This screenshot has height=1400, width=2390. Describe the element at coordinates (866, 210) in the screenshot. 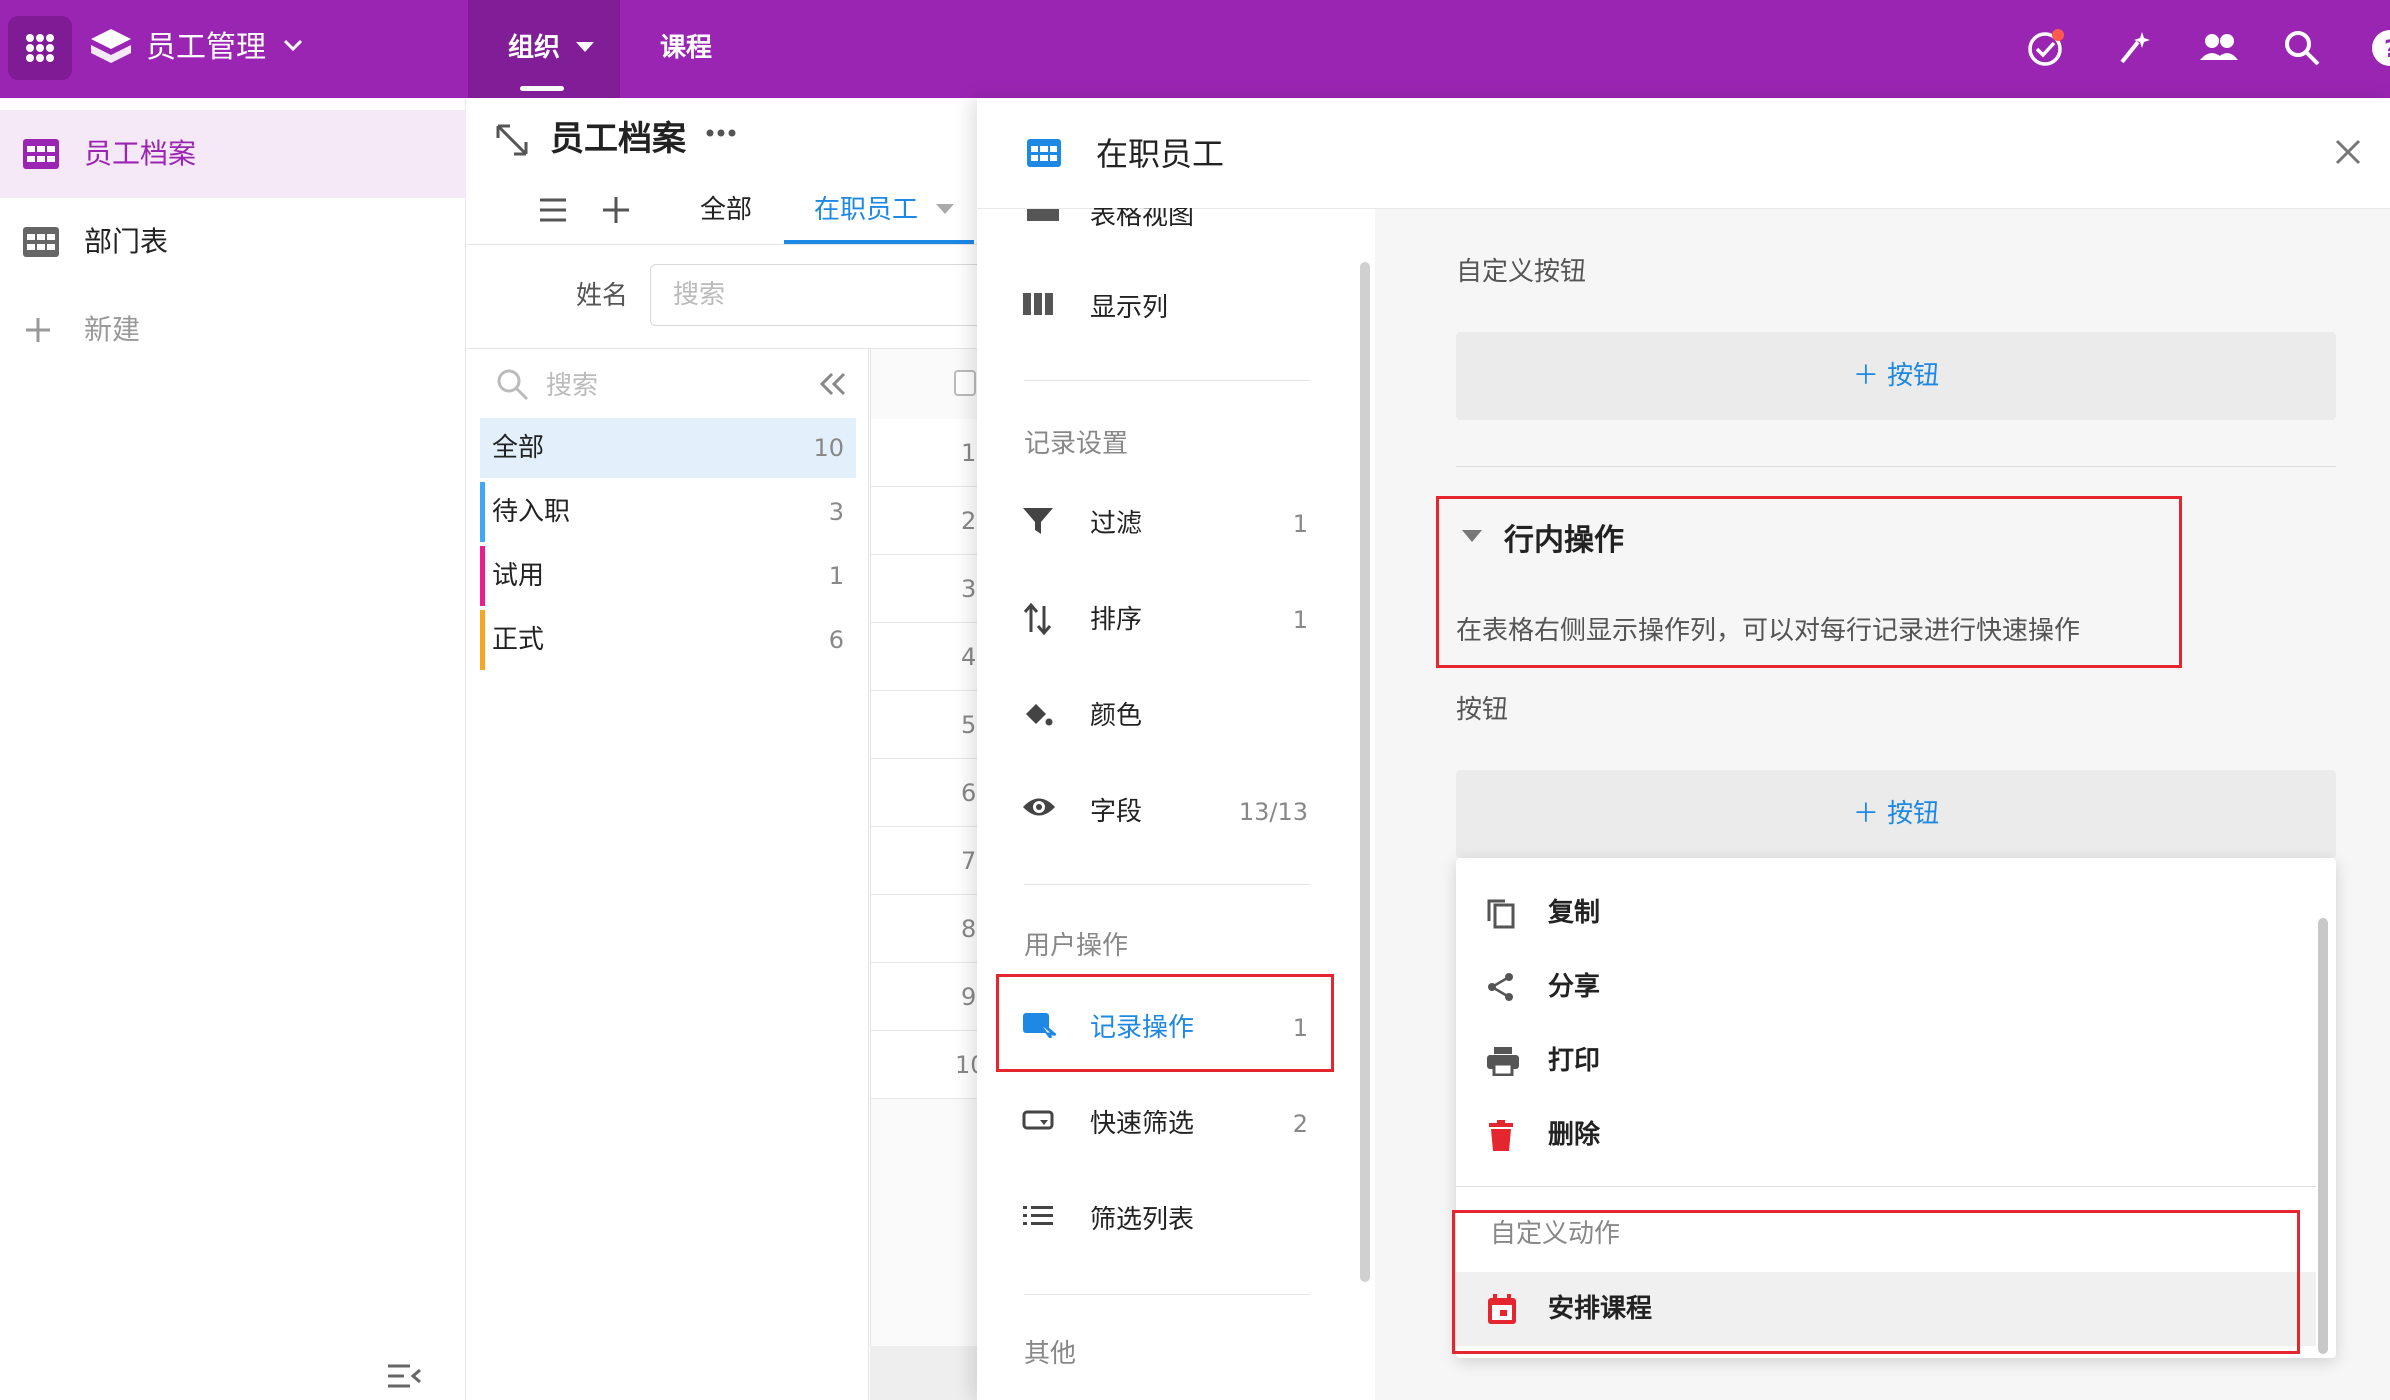

I see `view-tab-in-service: 在职员工` at that location.